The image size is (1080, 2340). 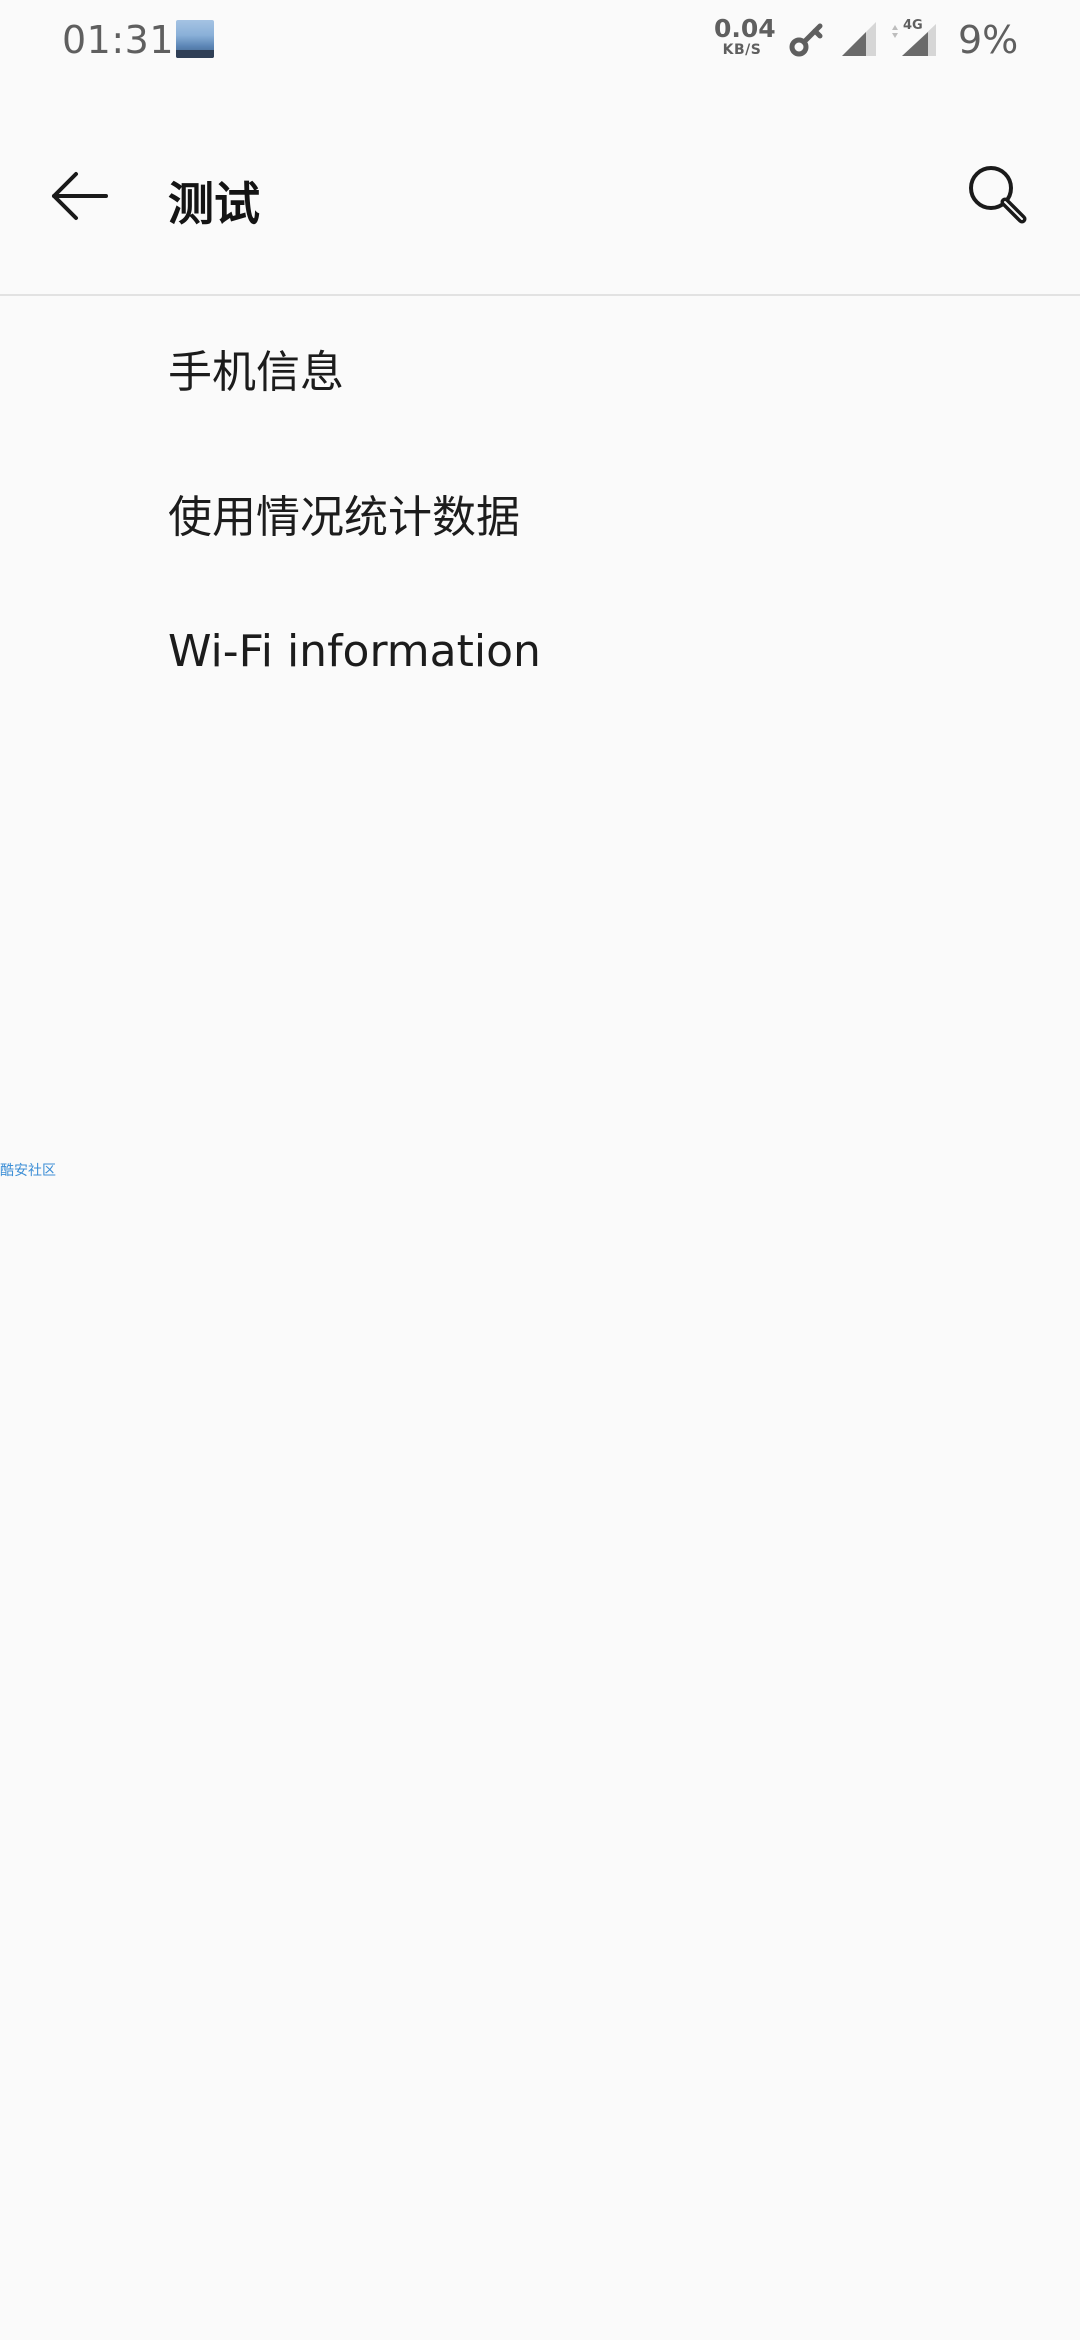 What do you see at coordinates (540, 196) in the screenshot?
I see `toolbar: 测试` at bounding box center [540, 196].